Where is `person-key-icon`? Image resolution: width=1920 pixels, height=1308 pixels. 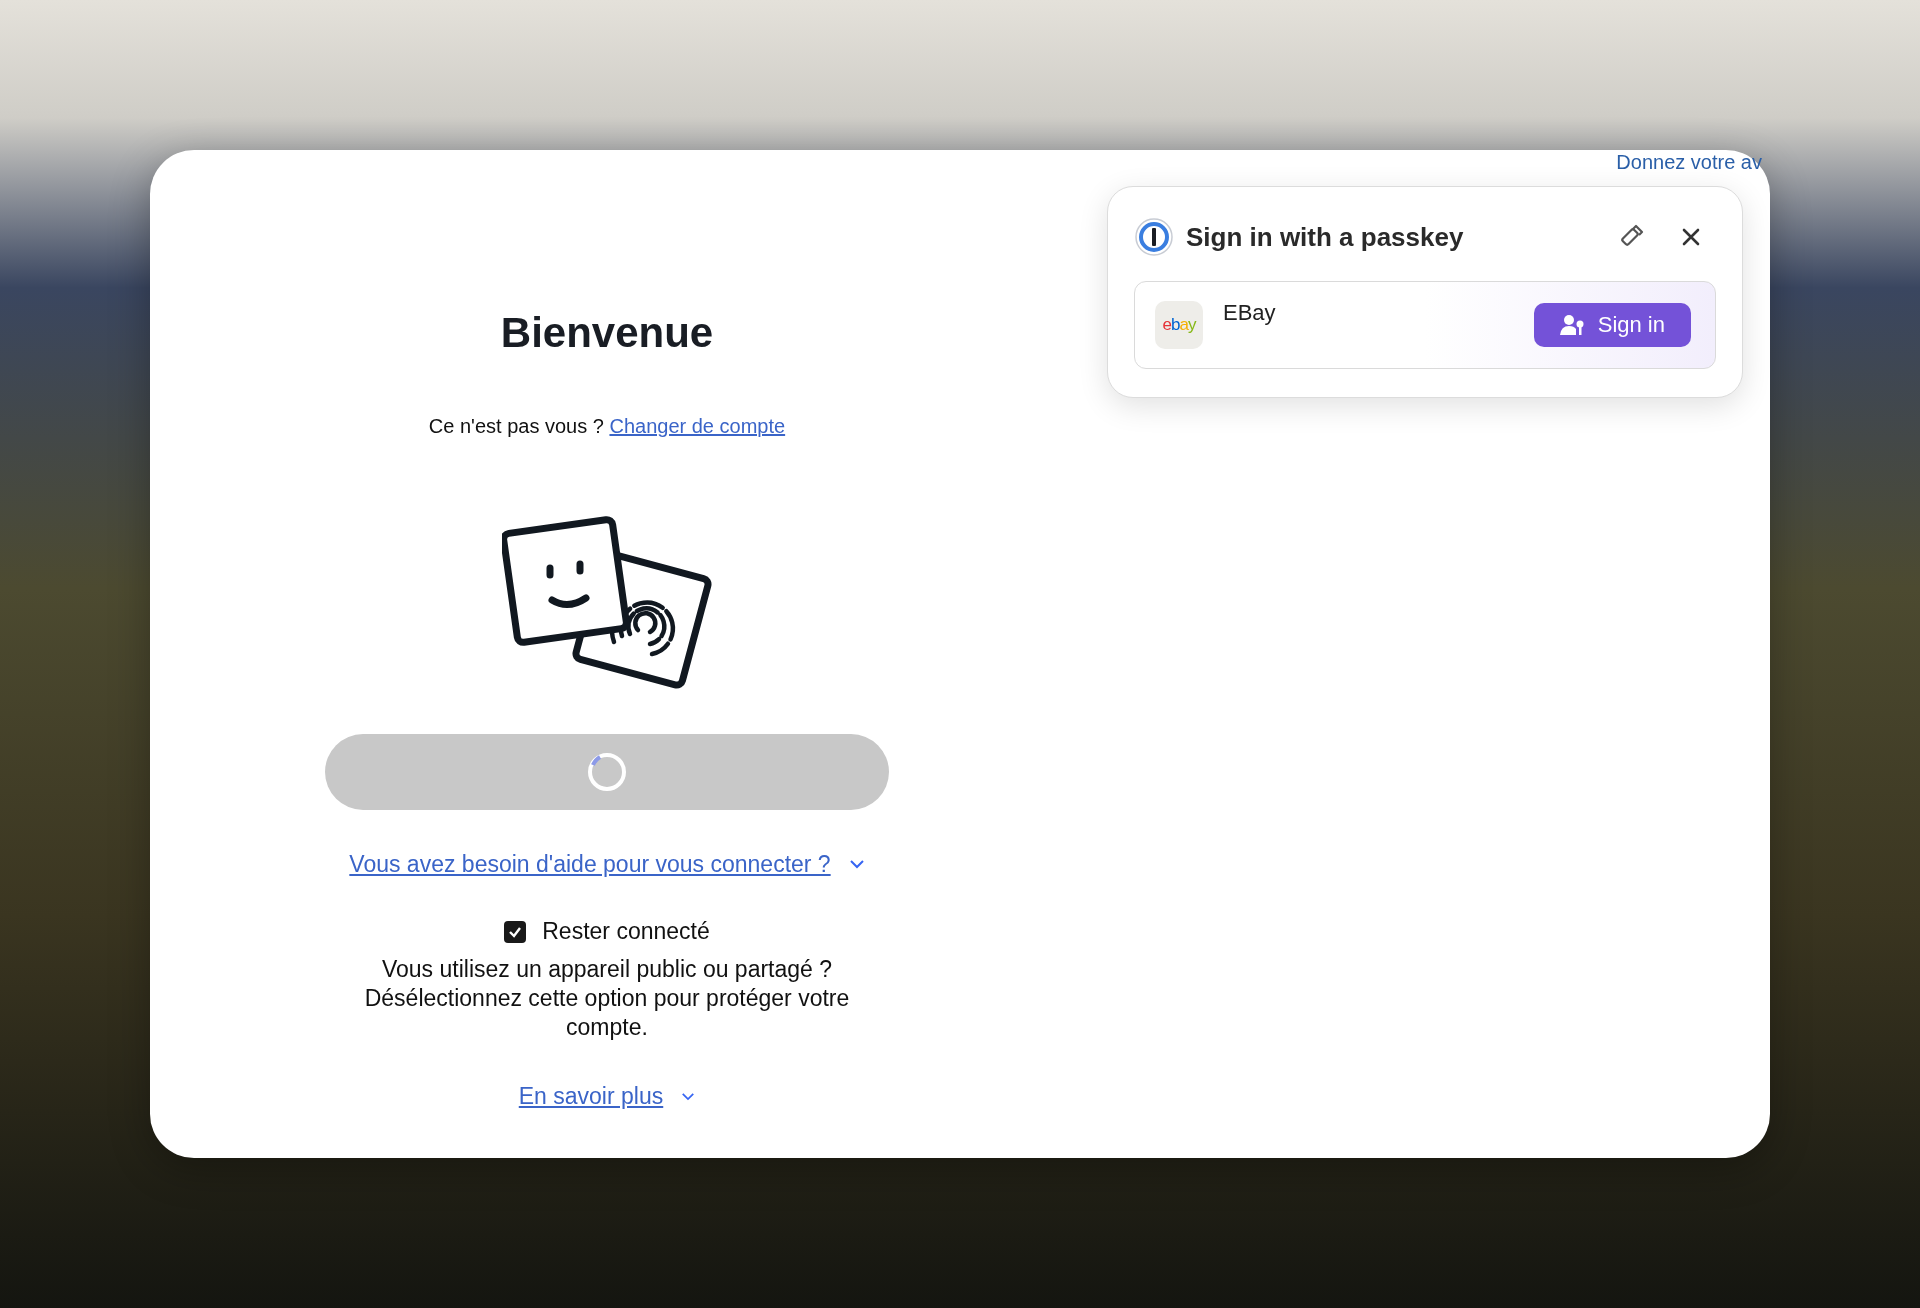
person-key-icon is located at coordinates (1572, 325).